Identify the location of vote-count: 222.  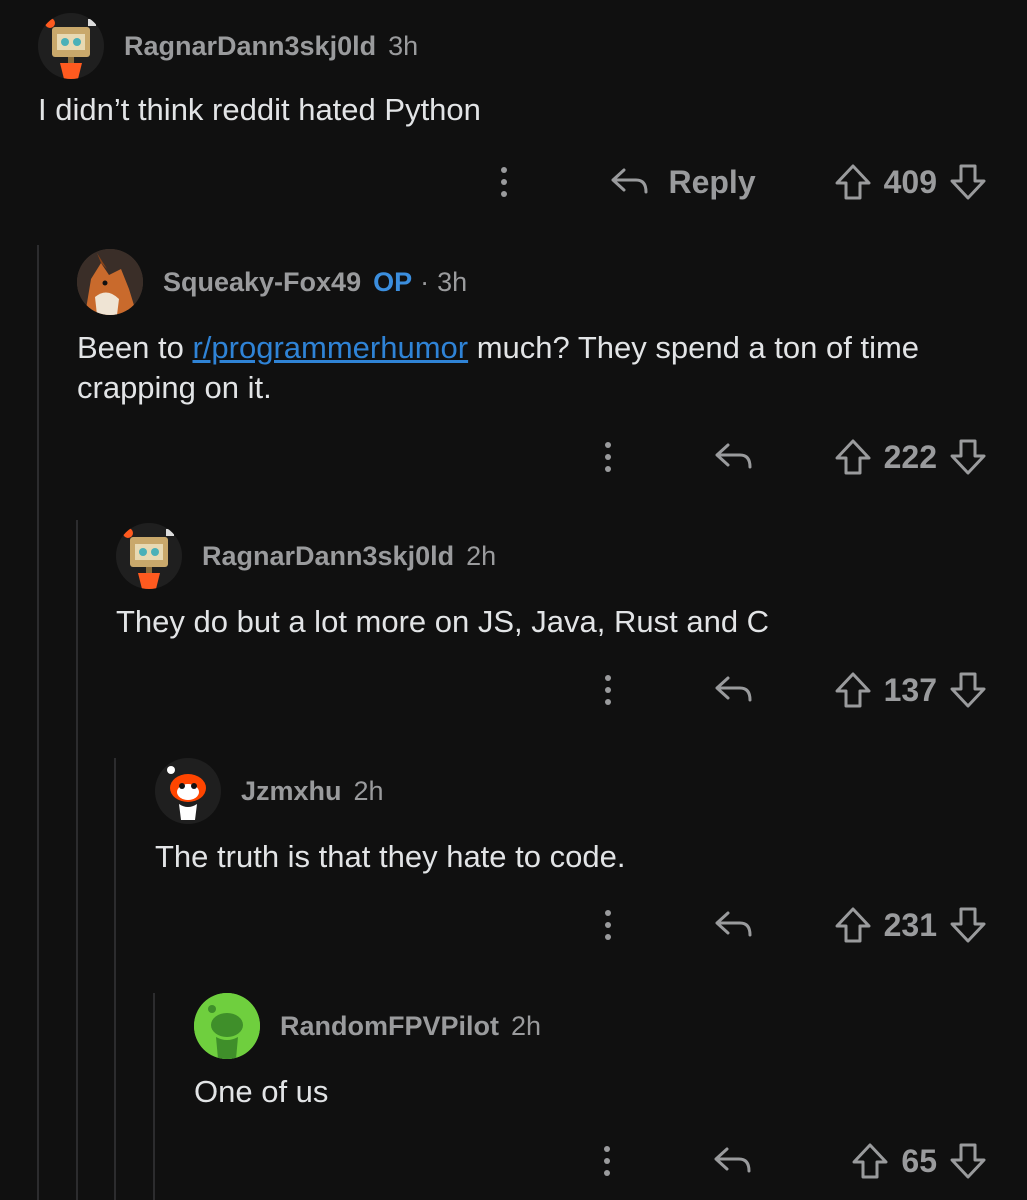
(910, 456).